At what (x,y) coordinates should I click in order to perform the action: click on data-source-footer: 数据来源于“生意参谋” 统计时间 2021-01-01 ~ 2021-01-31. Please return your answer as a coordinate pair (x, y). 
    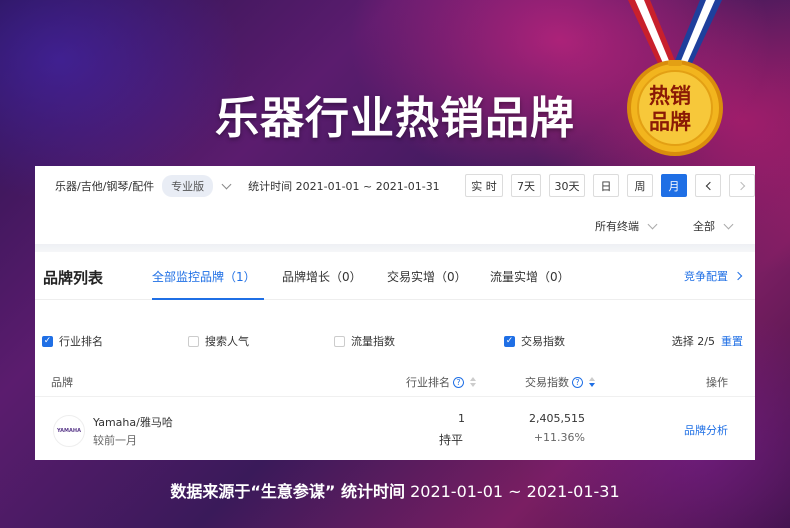
    Looking at the image, I should click on (395, 490).